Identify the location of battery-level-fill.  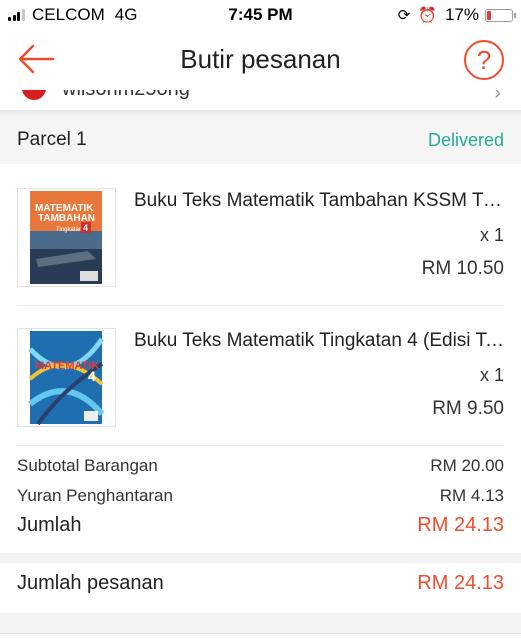
(489, 15).